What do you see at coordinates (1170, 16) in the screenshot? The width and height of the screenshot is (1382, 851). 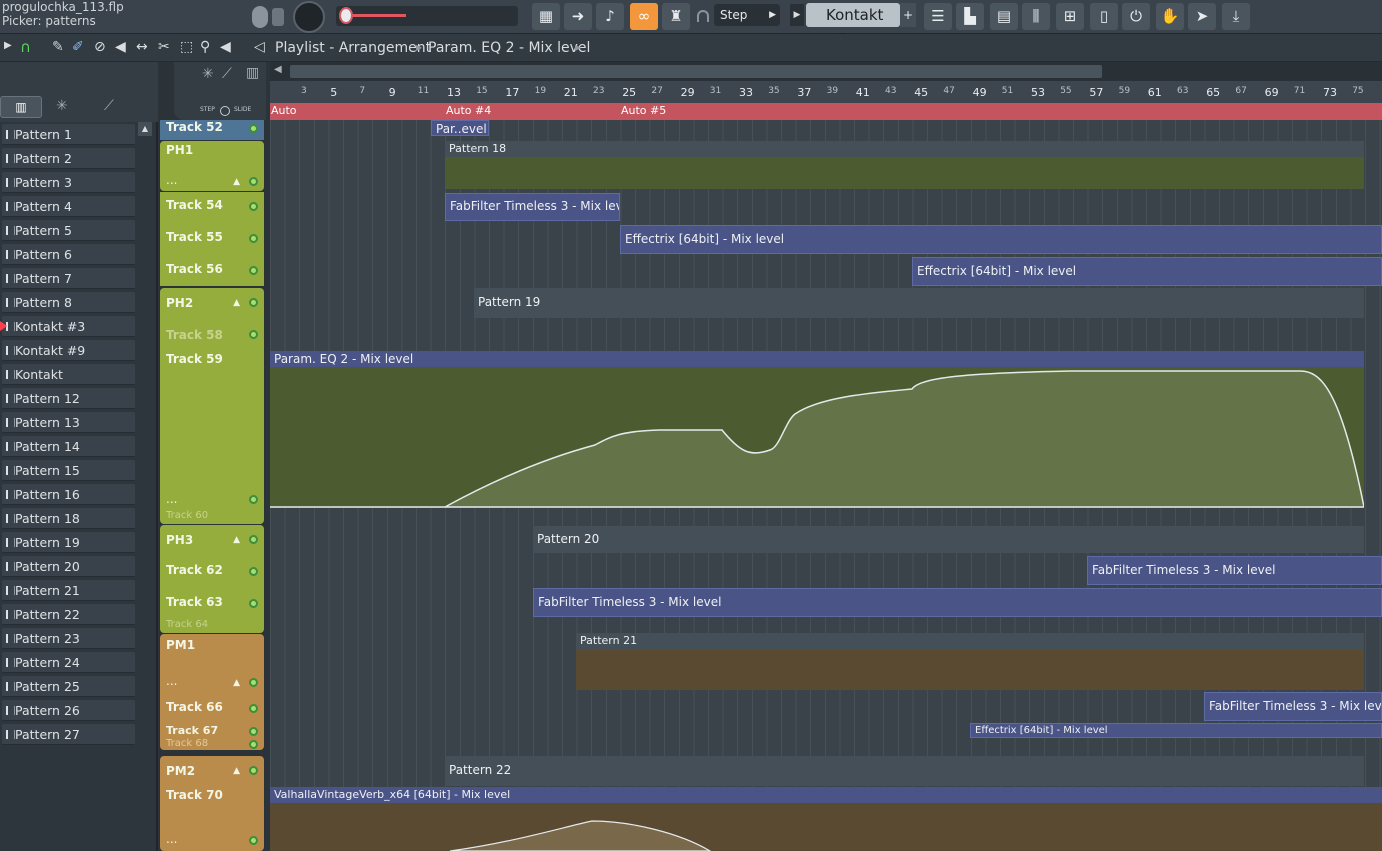 I see `tempo-tapper-icon: ✋` at bounding box center [1170, 16].